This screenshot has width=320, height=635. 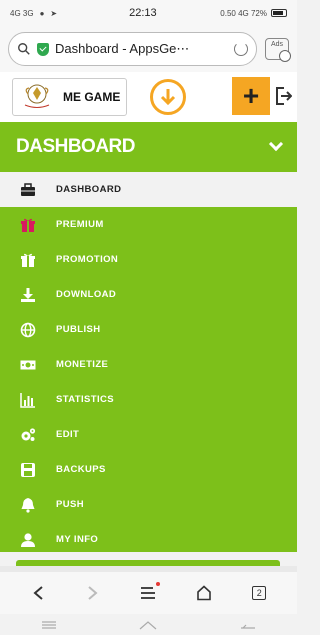 I want to click on save-icon, so click(x=28, y=470).